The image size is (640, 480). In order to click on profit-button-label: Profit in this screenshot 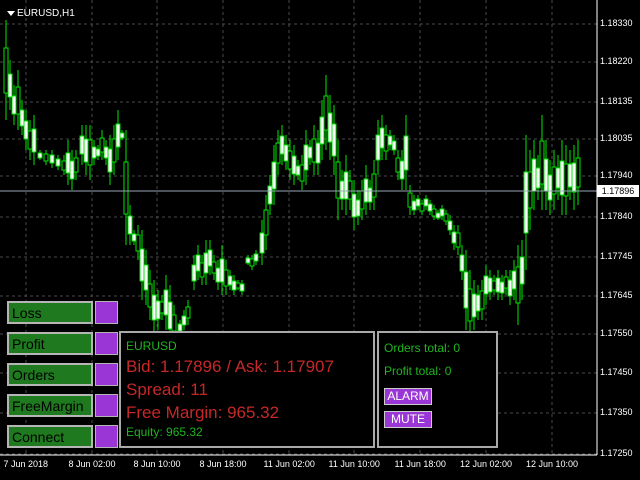, I will do `click(28, 344)`.